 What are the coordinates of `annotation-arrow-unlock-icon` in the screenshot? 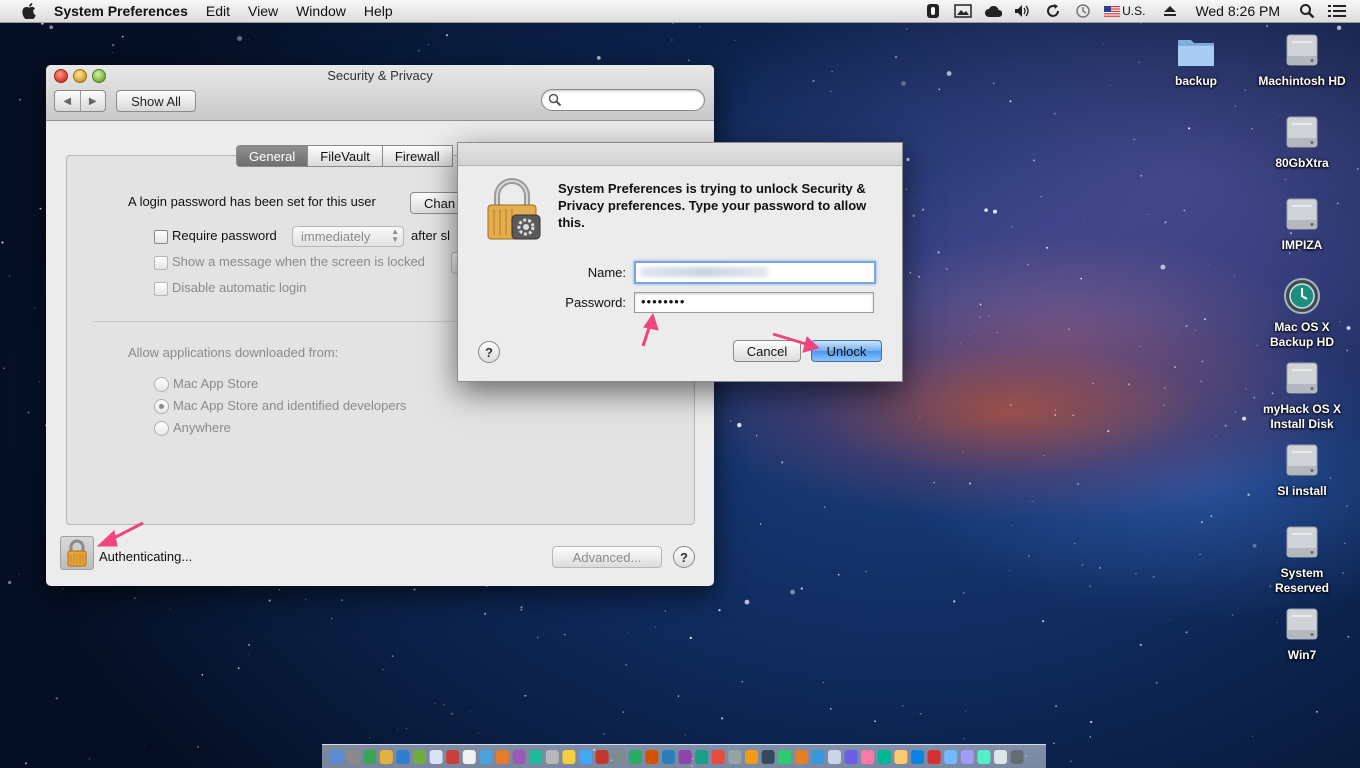 It's located at (796, 342).